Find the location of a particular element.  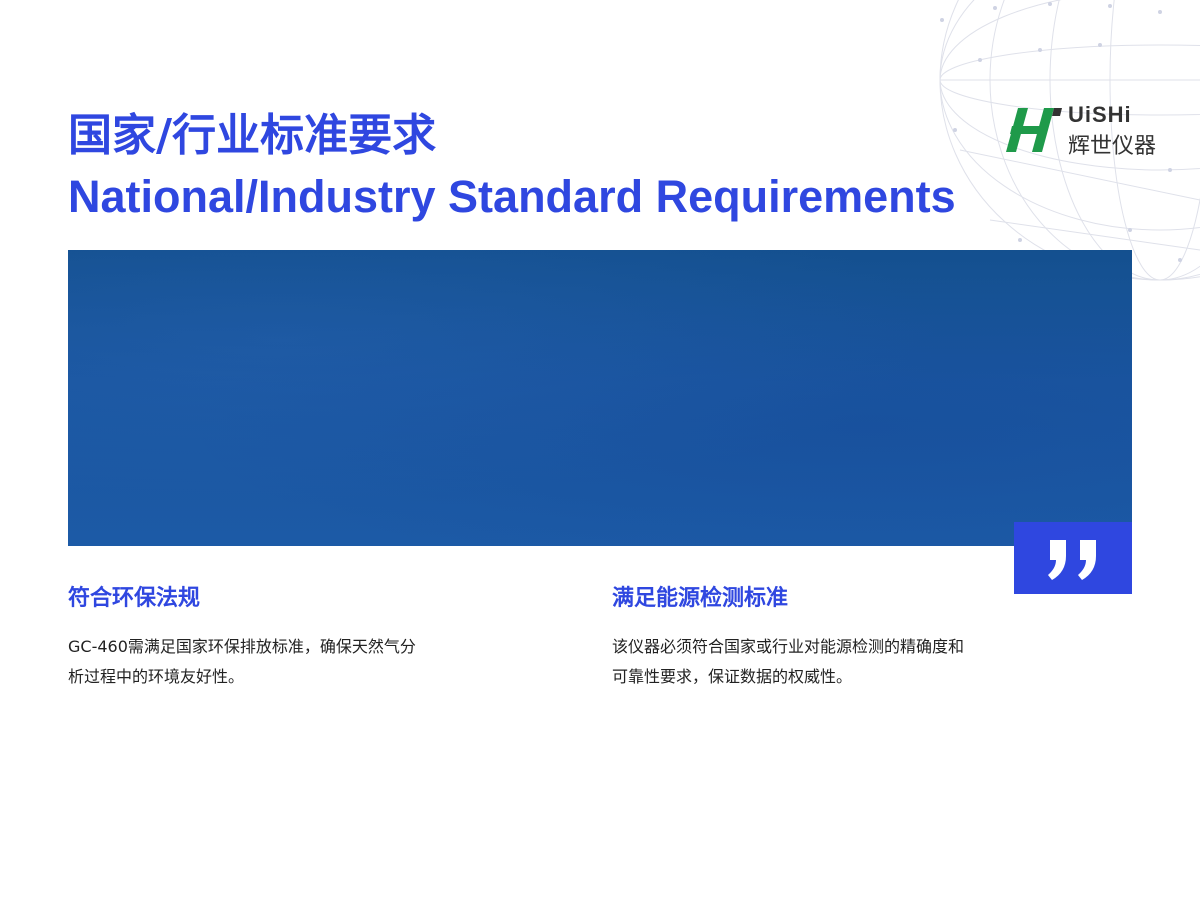

quote-badge is located at coordinates (1073, 558).